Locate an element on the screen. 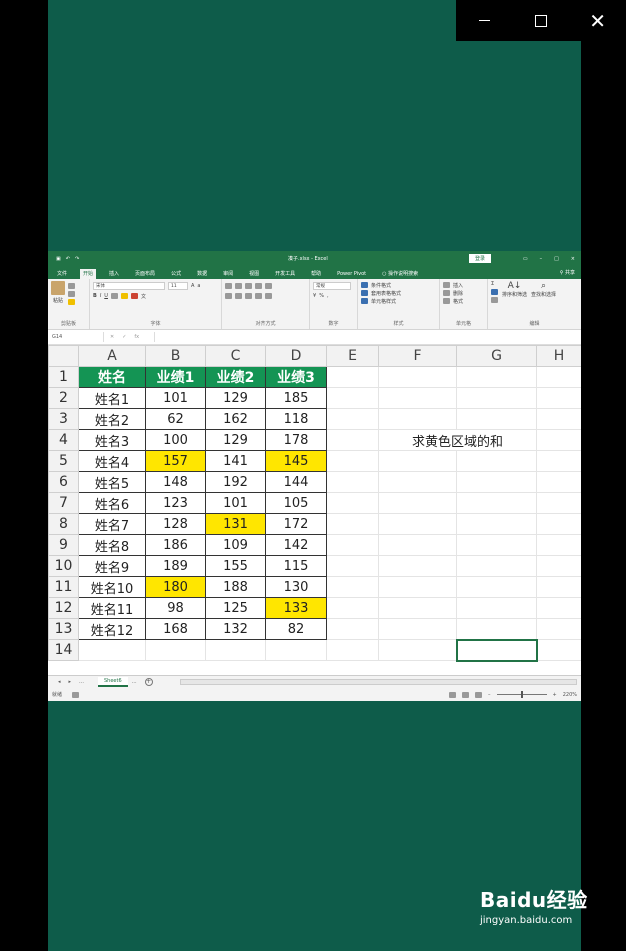  name-box: G14 is located at coordinates (76, 337).